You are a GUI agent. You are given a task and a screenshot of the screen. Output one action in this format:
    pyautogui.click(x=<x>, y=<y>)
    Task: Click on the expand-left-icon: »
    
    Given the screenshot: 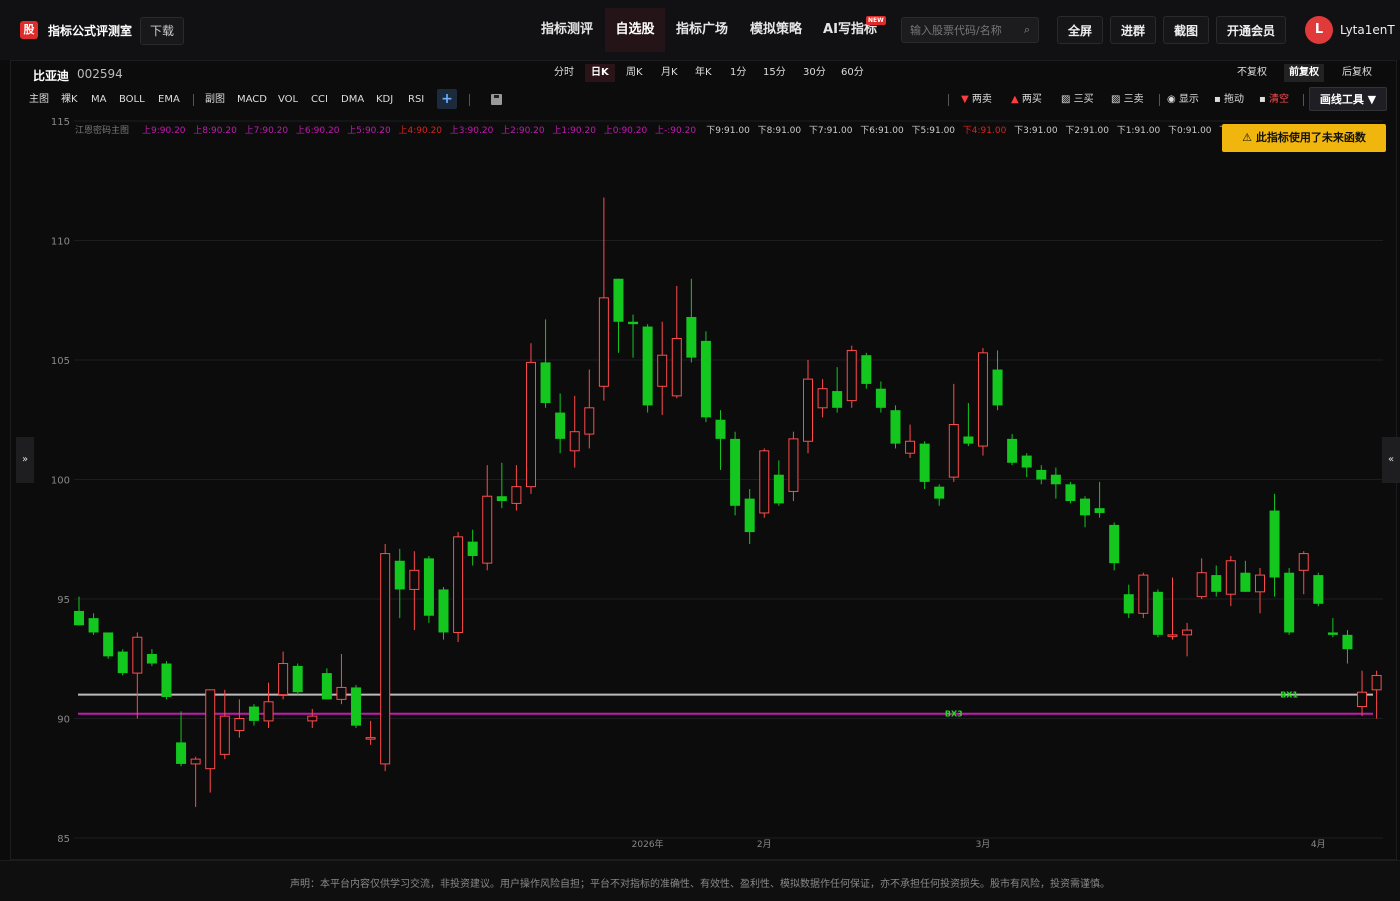 What is the action you would take?
    pyautogui.click(x=25, y=460)
    